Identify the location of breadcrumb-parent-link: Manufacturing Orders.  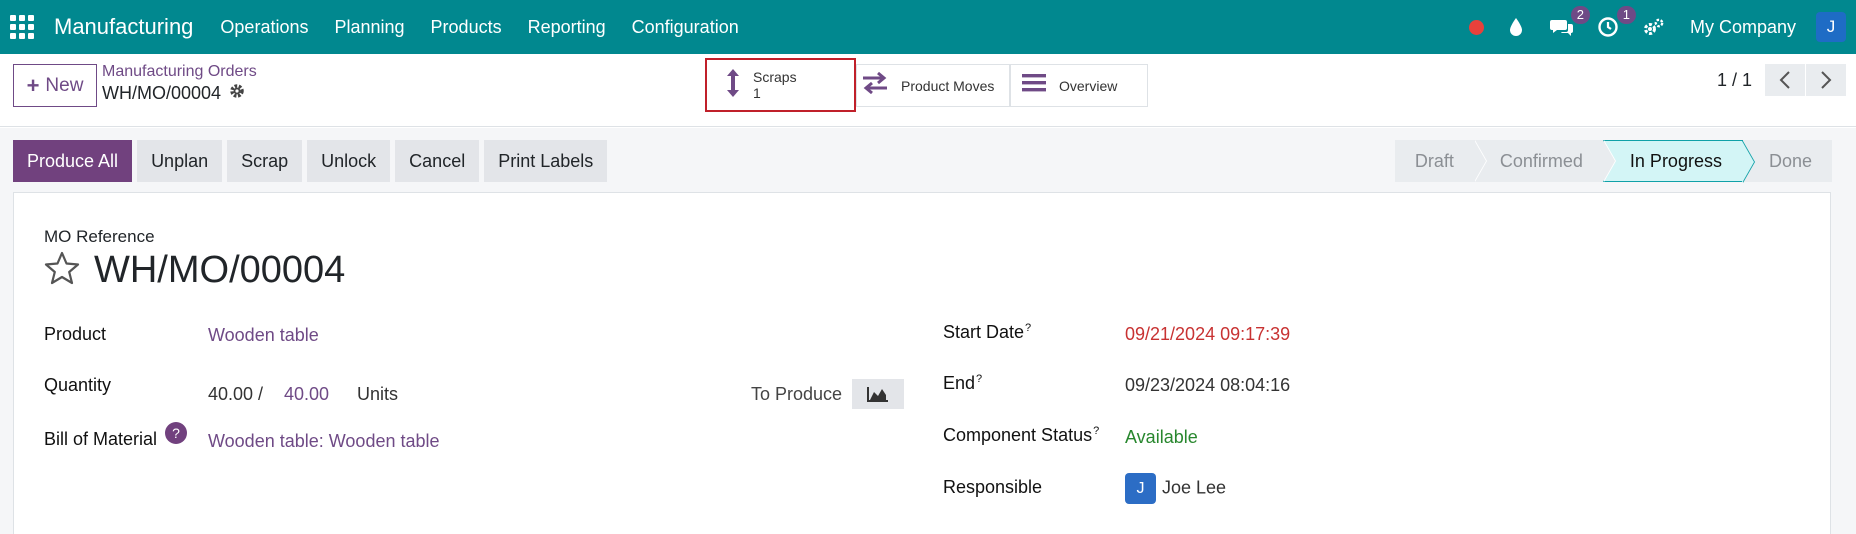
(179, 72).